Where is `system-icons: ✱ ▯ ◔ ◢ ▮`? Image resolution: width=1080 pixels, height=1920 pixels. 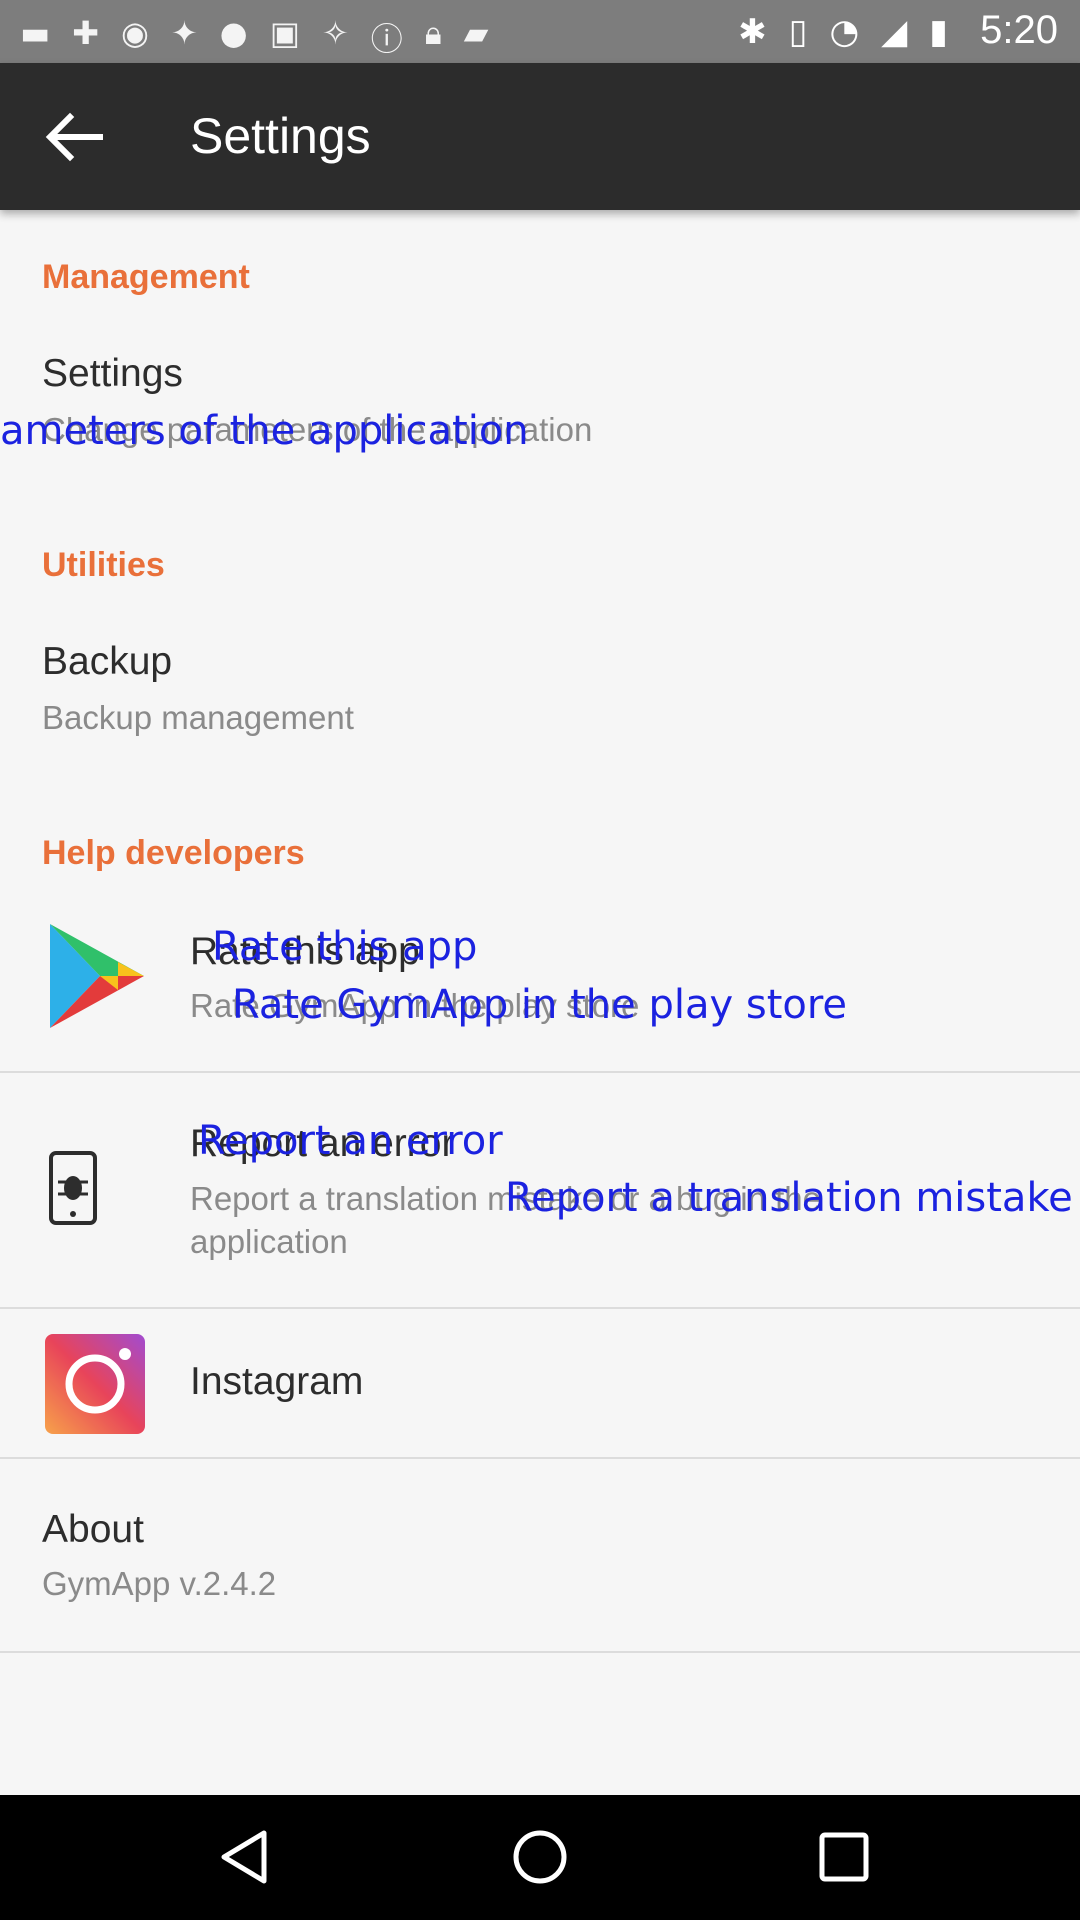
system-icons: ✱ ▯ ◔ ◢ ▮ is located at coordinates (843, 32).